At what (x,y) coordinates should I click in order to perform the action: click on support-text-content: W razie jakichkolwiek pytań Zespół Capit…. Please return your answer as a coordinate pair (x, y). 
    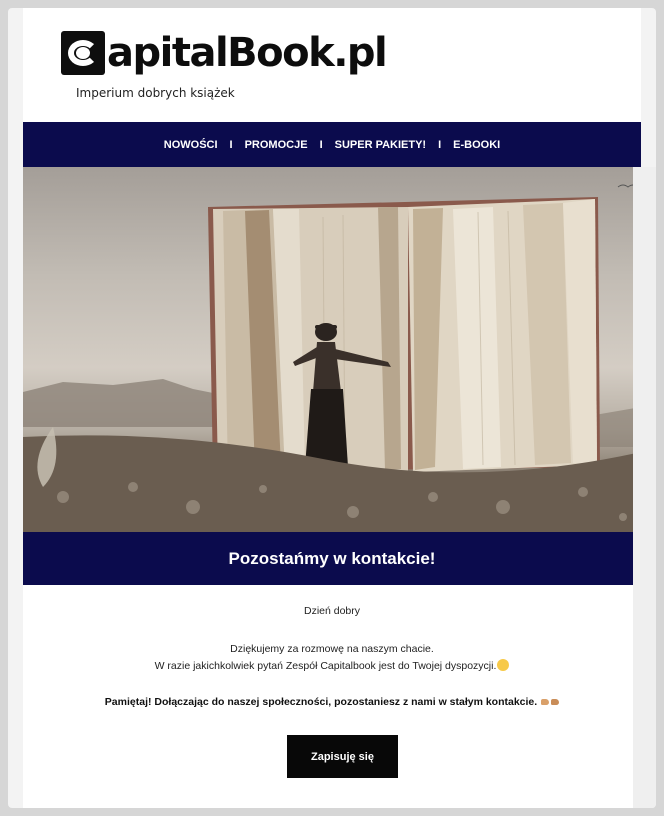
    Looking at the image, I should click on (325, 666).